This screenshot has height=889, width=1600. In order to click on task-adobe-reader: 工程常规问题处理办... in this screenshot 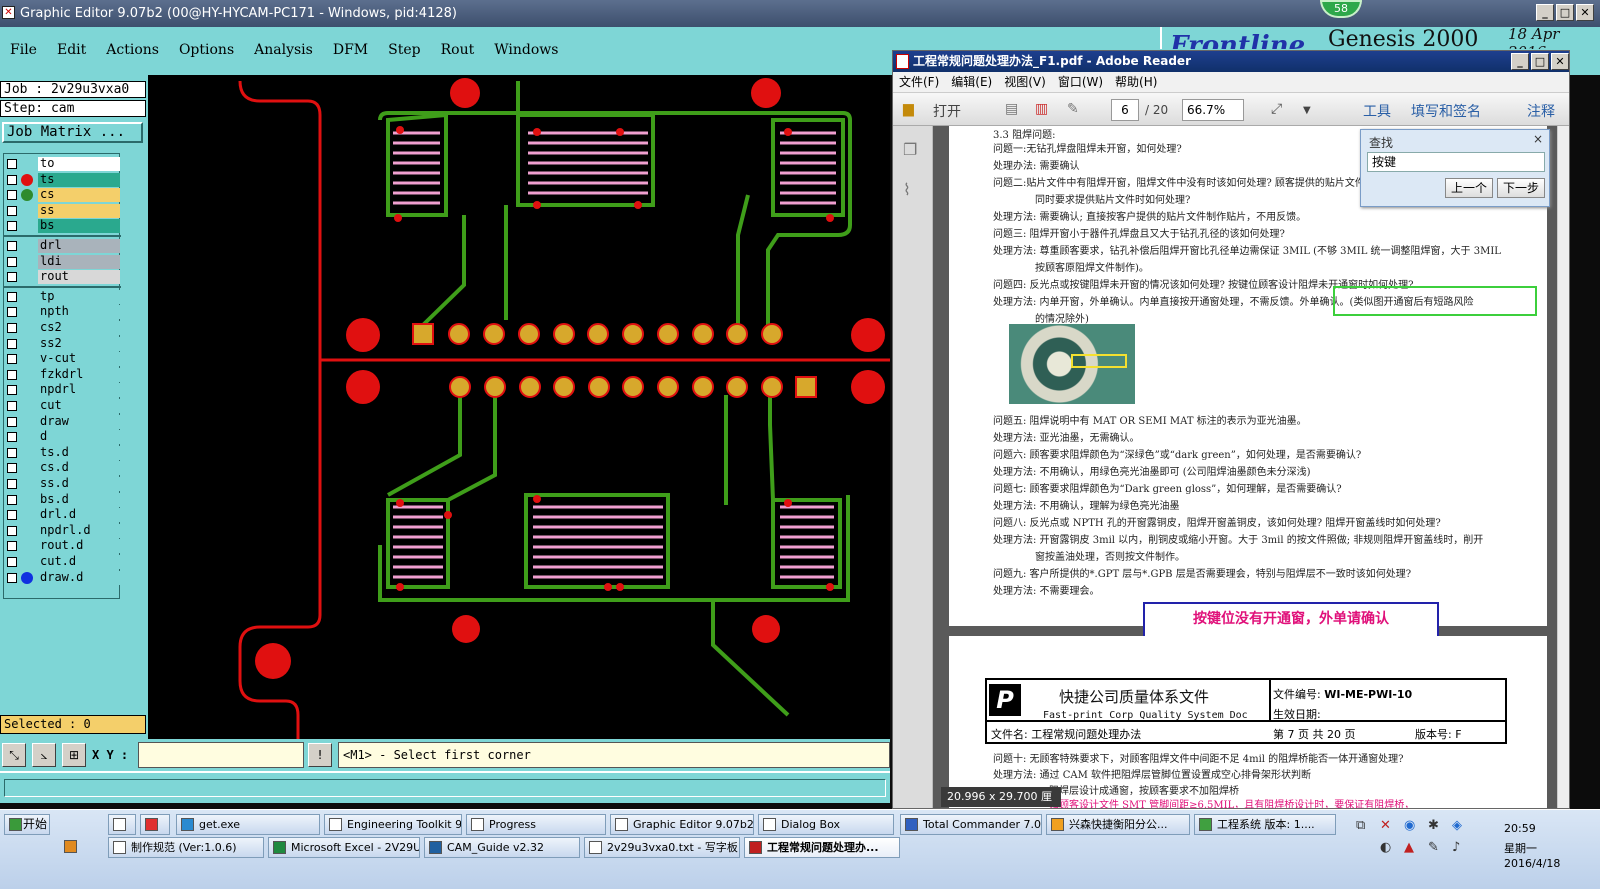, I will do `click(822, 847)`.